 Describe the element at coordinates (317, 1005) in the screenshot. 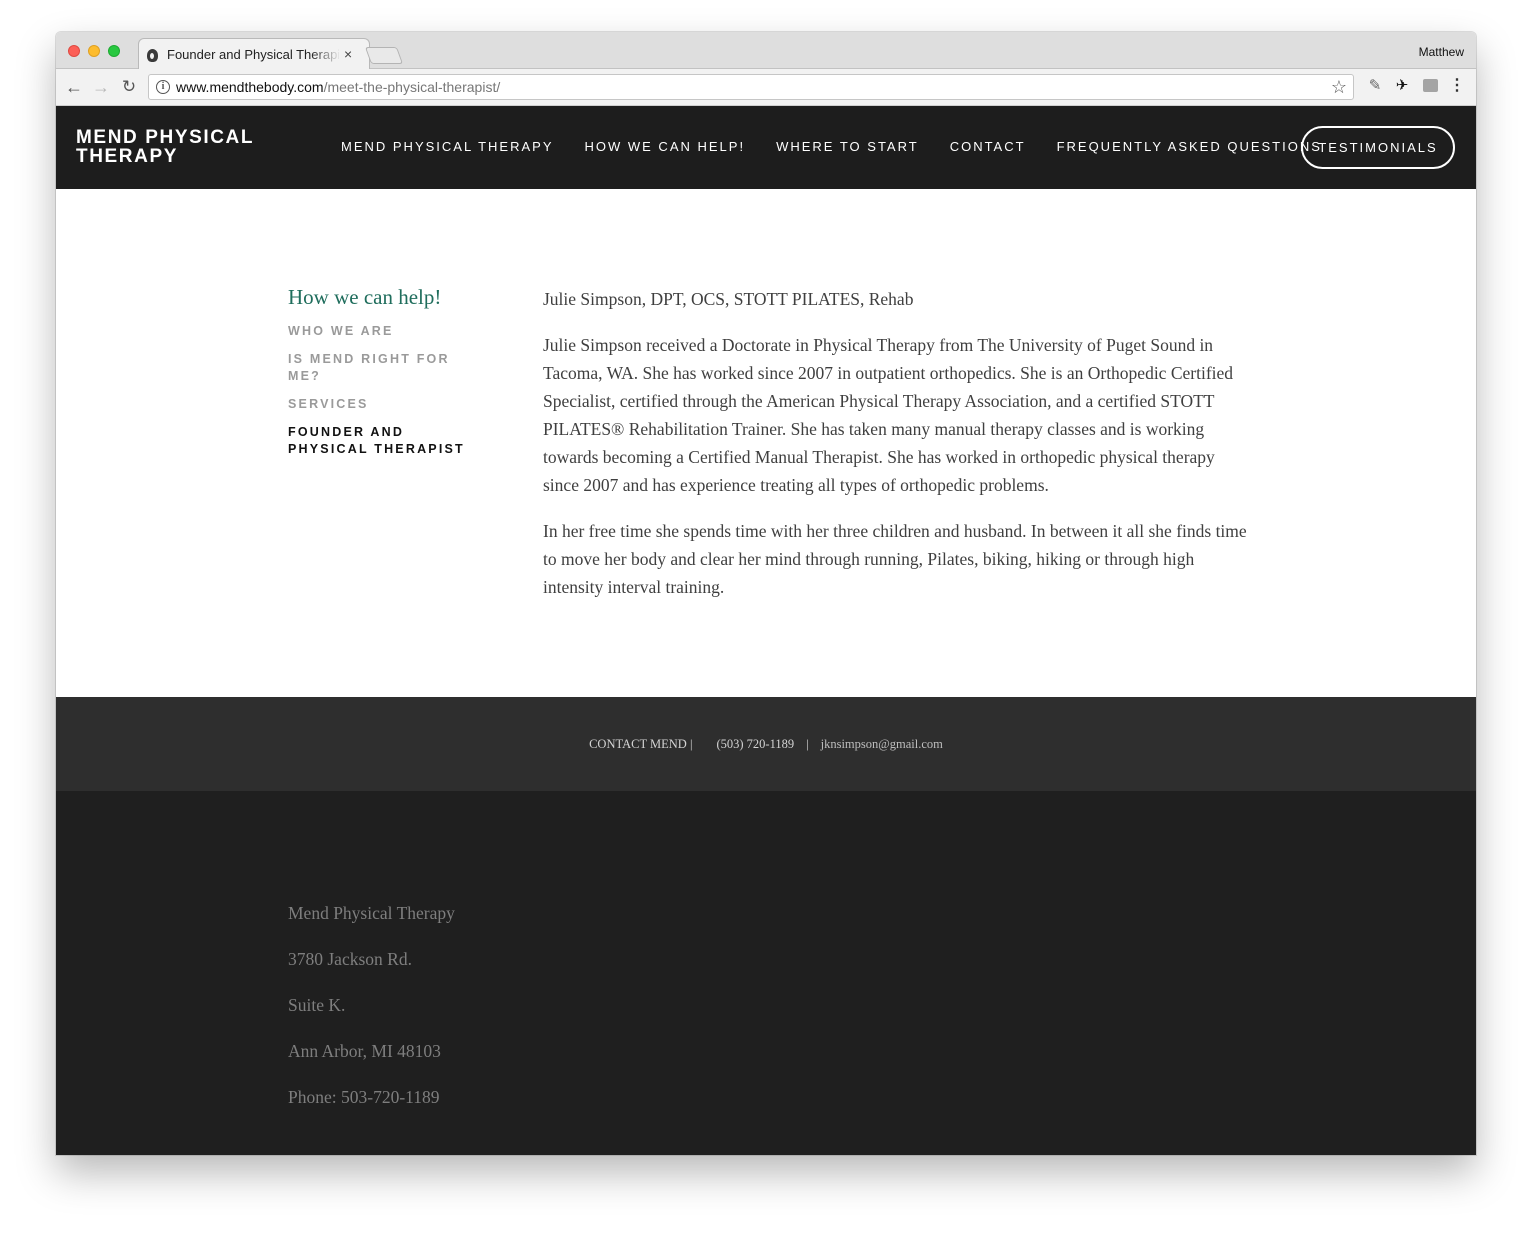

I see `footer-suite: Suite K.` at that location.